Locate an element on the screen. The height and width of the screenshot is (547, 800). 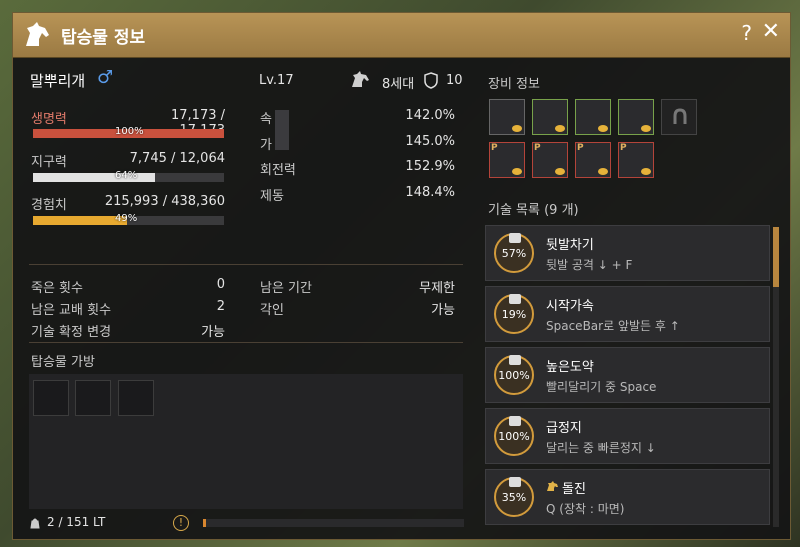
remaining-period-value: 무제한 is located at coordinates (437, 288).